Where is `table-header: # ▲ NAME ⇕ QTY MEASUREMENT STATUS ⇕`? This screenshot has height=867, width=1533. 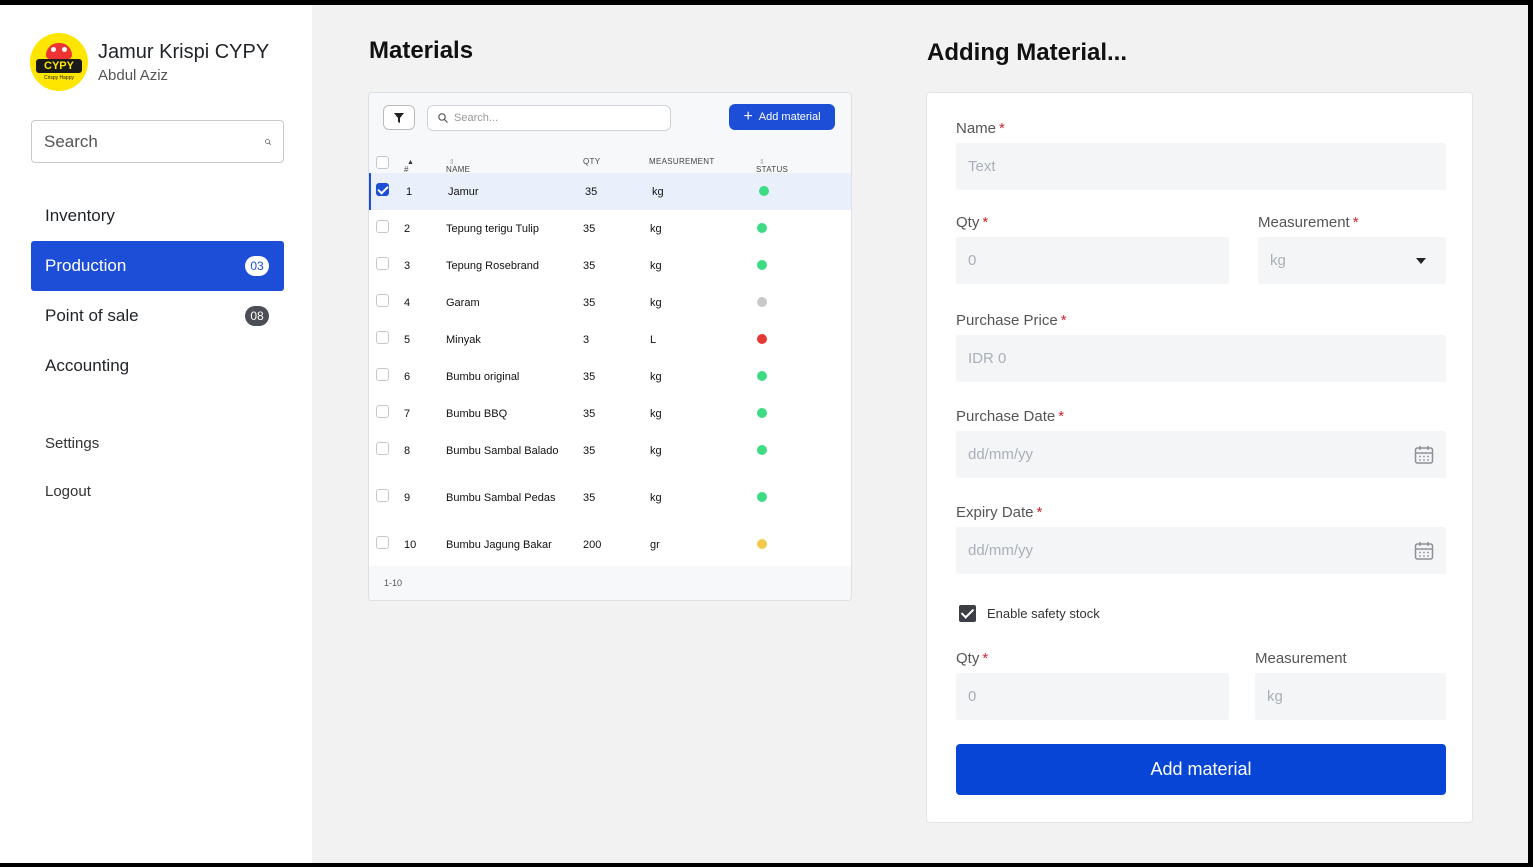
table-header: # ▲ NAME ⇕ QTY MEASUREMENT STATUS ⇕ is located at coordinates (610, 161).